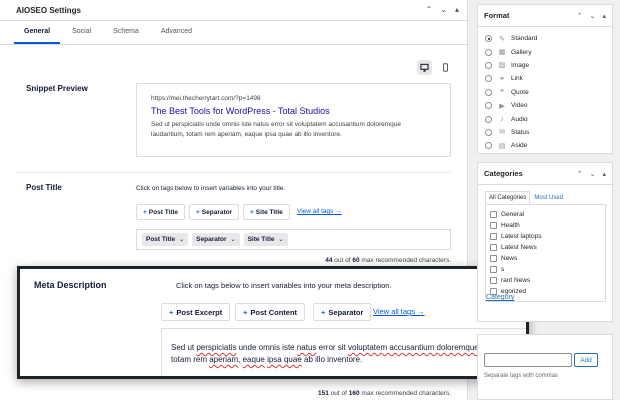 This screenshot has height=400, width=620. I want to click on format-option-status: ✉ Status, so click(545, 132).